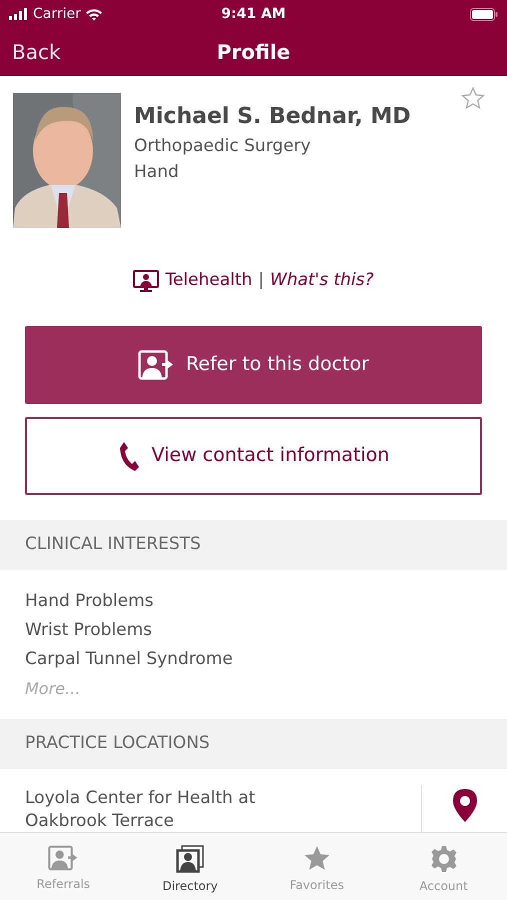 The image size is (507, 900). I want to click on battery-icon, so click(484, 14).